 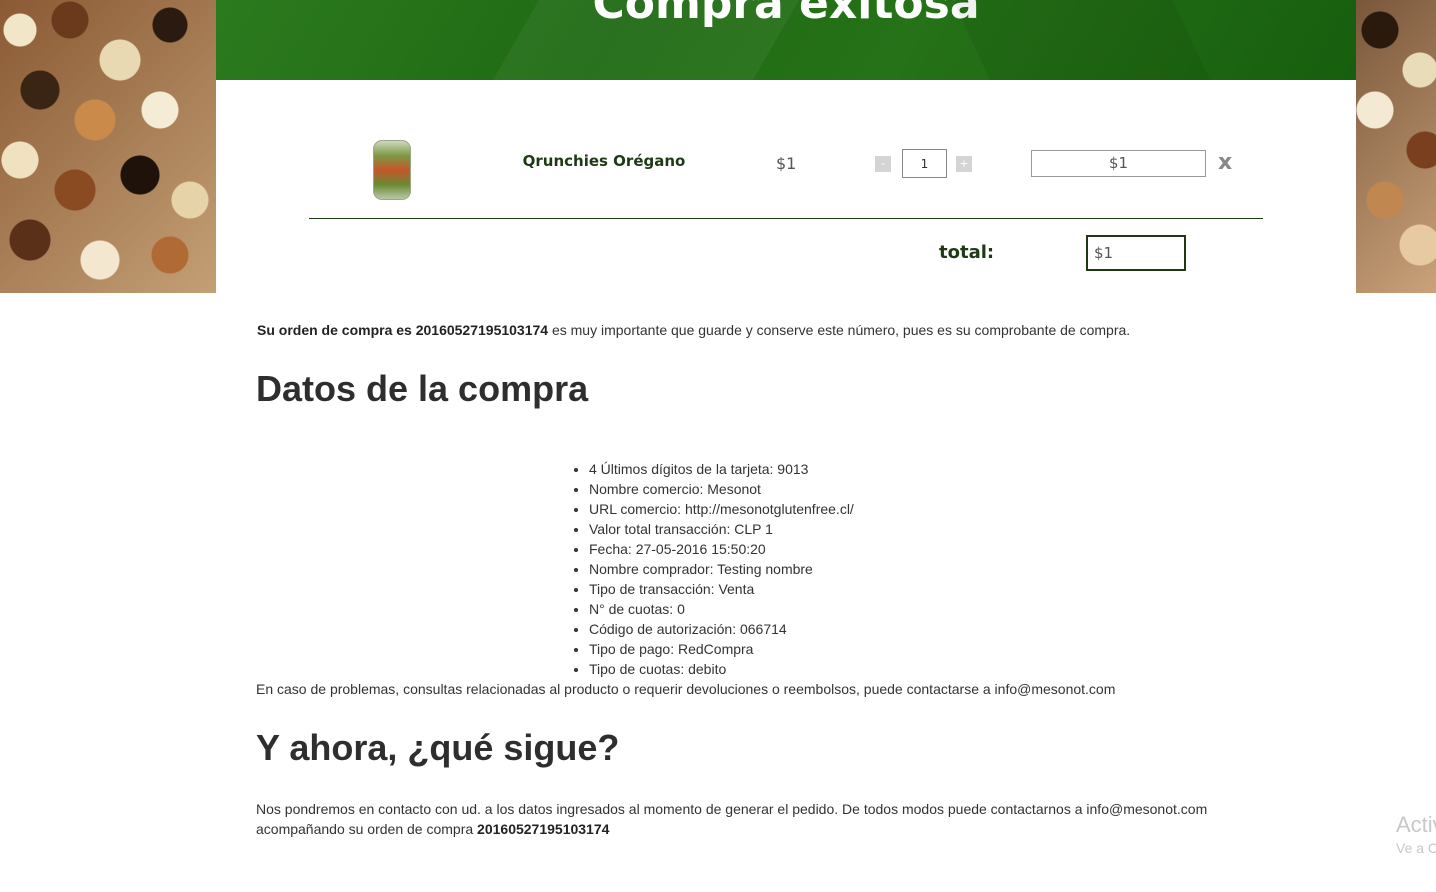 I want to click on subtotal-field: $1, so click(x=1118, y=163).